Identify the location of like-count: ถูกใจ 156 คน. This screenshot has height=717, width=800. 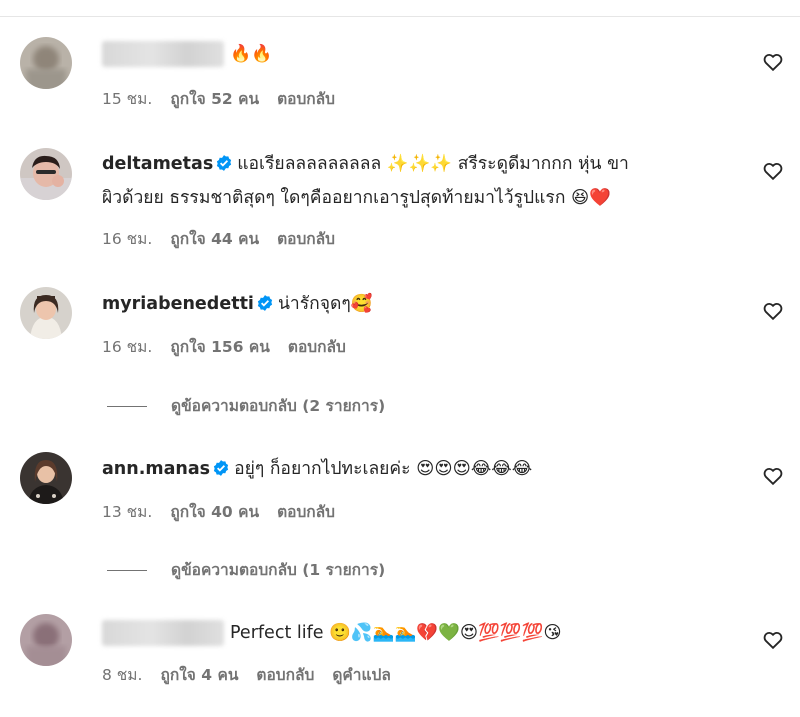
(220, 347).